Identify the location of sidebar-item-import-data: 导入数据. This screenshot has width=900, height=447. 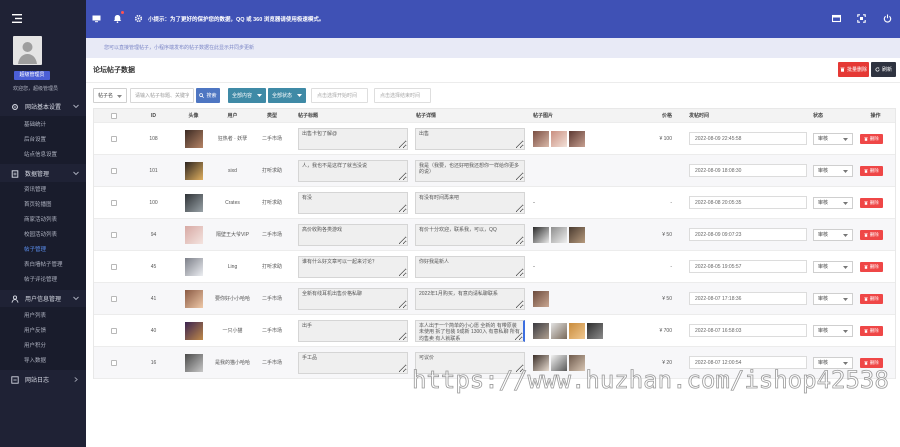
(43, 361).